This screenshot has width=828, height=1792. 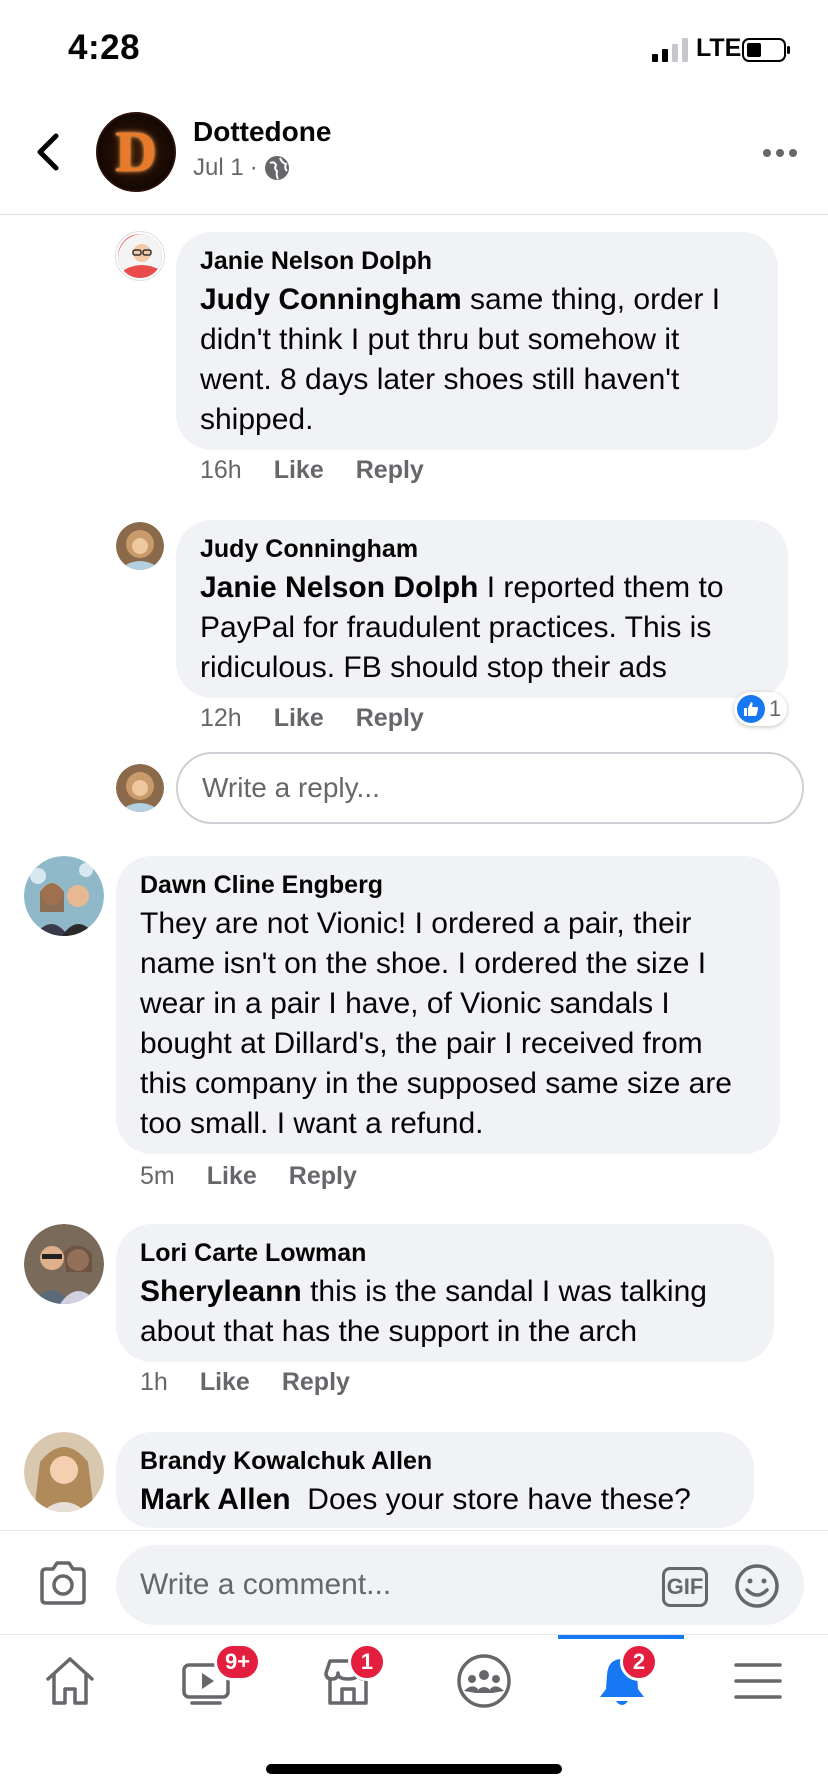 I want to click on comment-actions: 16h Like Reply, so click(x=312, y=470).